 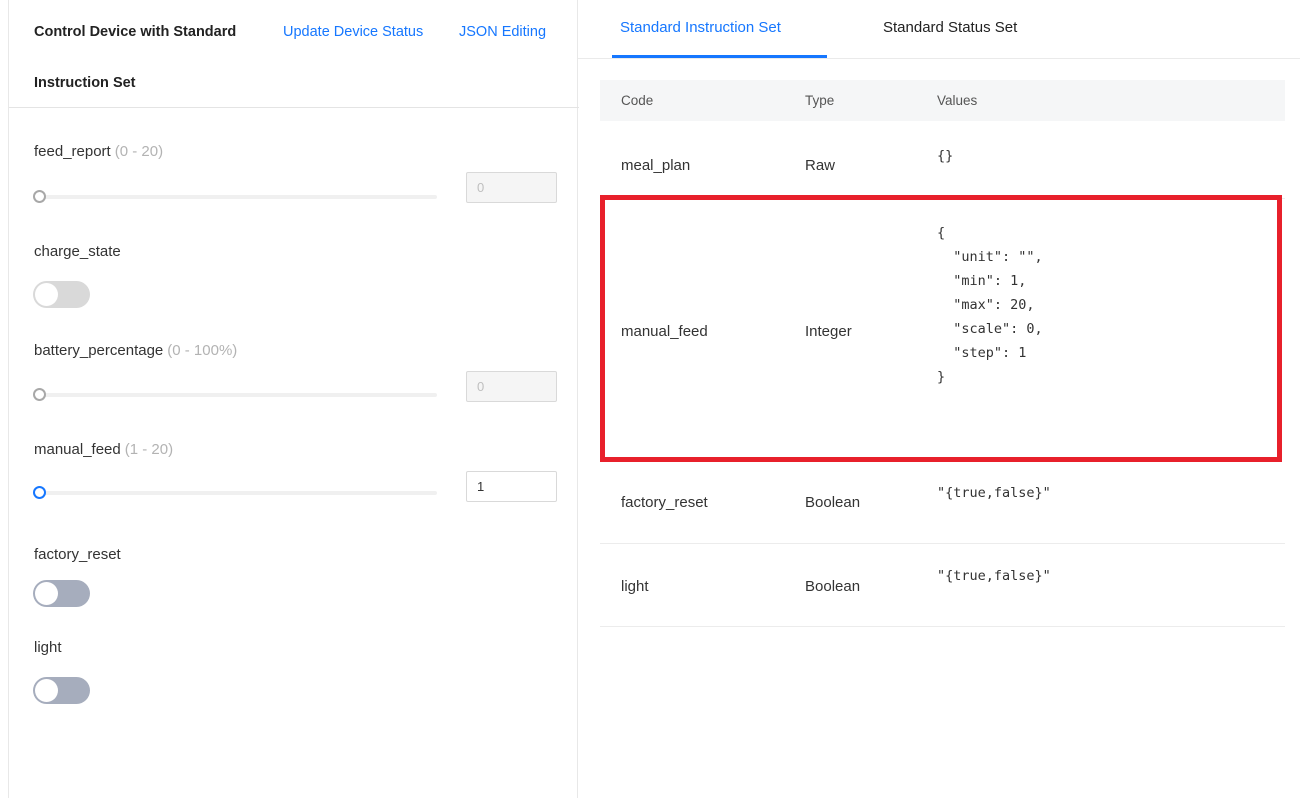 I want to click on update-device-status-link: Update Device Status, so click(x=353, y=32).